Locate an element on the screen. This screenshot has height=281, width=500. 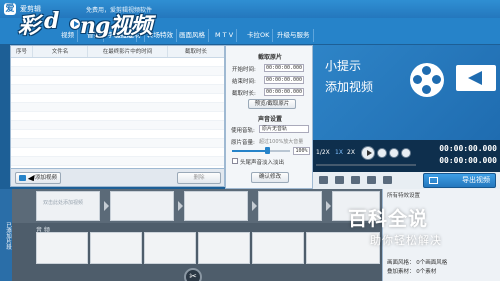
watermark-logo: 彩 d ng视频 is located at coordinates (85, 24).